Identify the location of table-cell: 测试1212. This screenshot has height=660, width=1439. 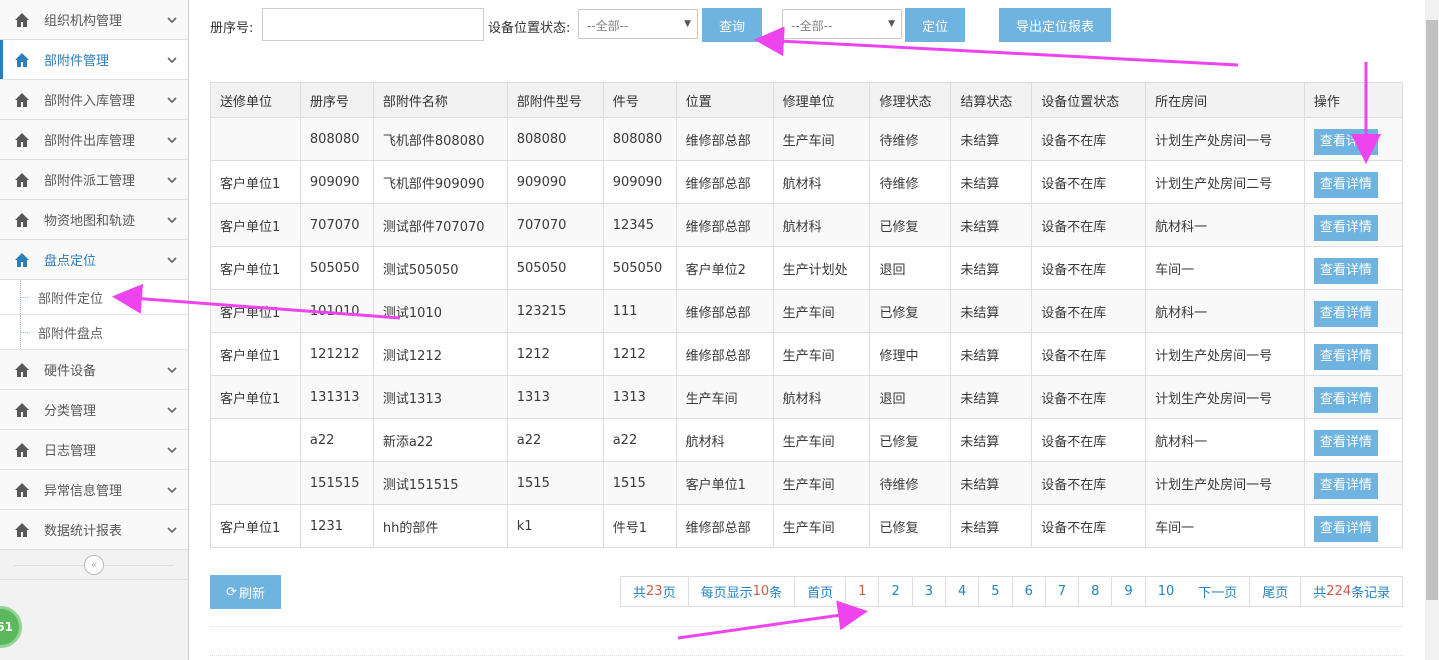
(440, 354).